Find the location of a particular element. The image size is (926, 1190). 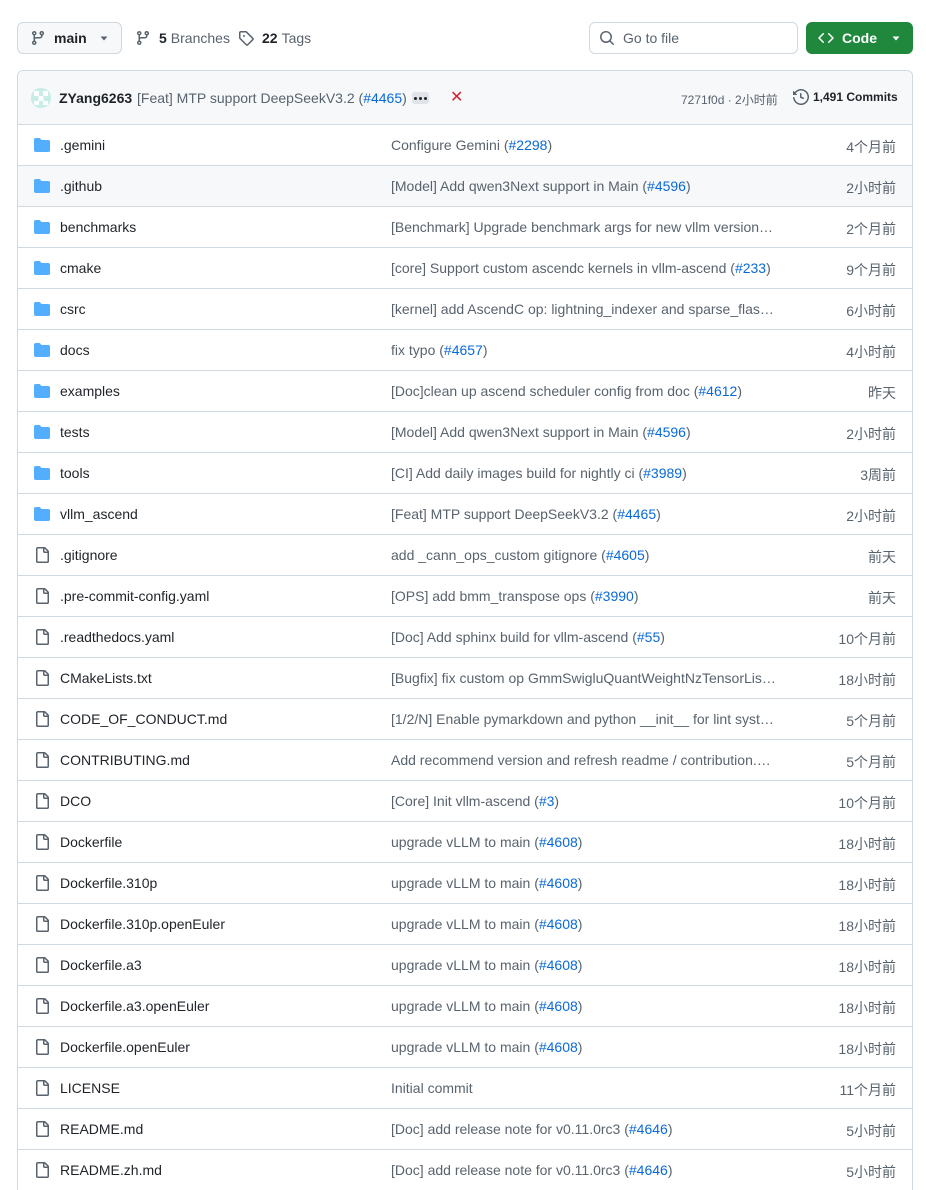

file-name: Dockerfile.a3 is located at coordinates (101, 965).